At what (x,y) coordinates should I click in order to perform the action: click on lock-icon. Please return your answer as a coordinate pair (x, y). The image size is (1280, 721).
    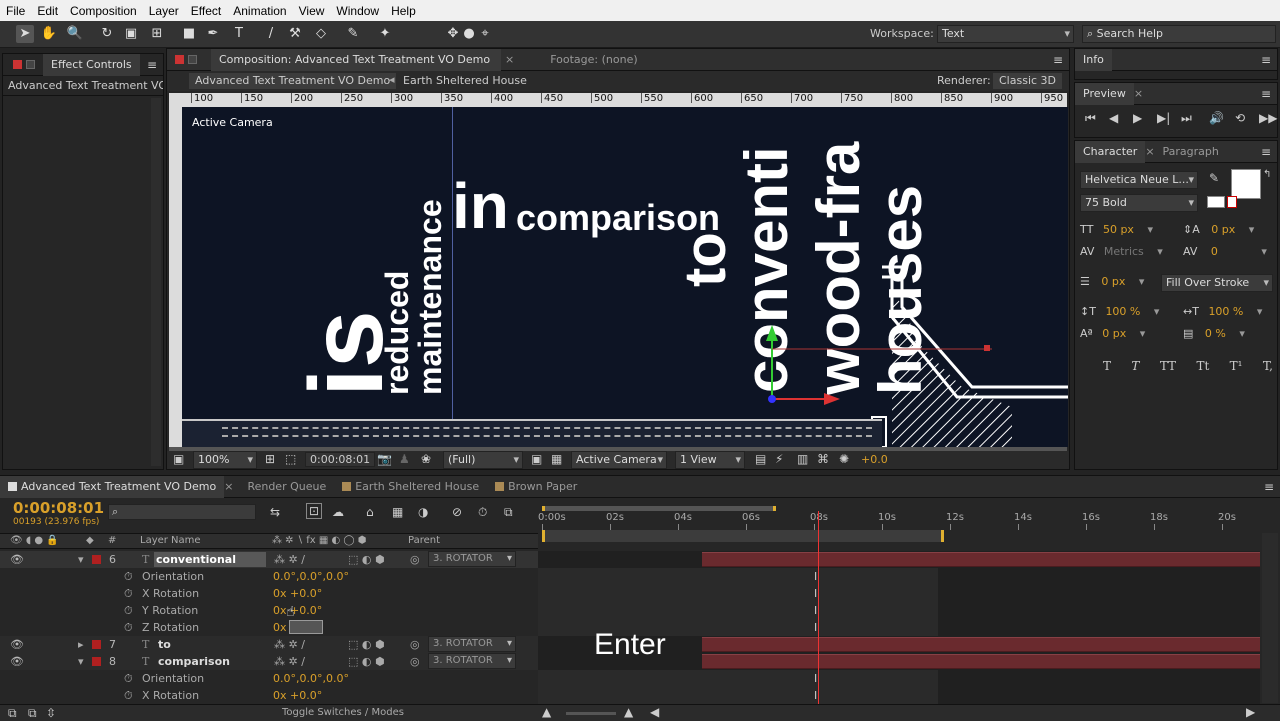
    Looking at the image, I should click on (30, 64).